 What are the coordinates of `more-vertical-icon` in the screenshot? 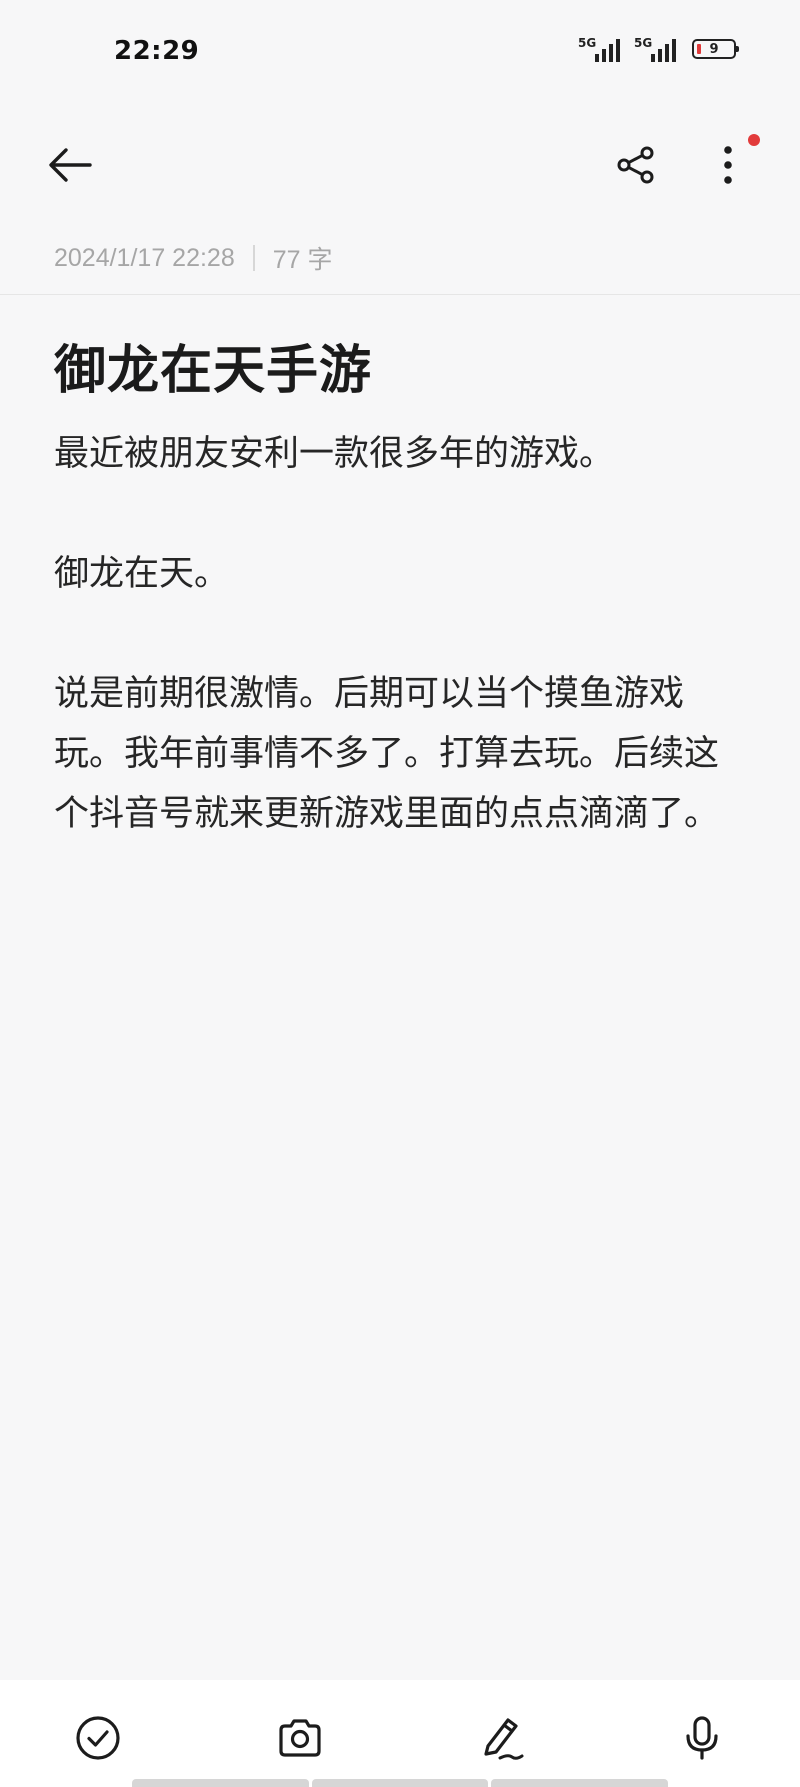 It's located at (728, 165).